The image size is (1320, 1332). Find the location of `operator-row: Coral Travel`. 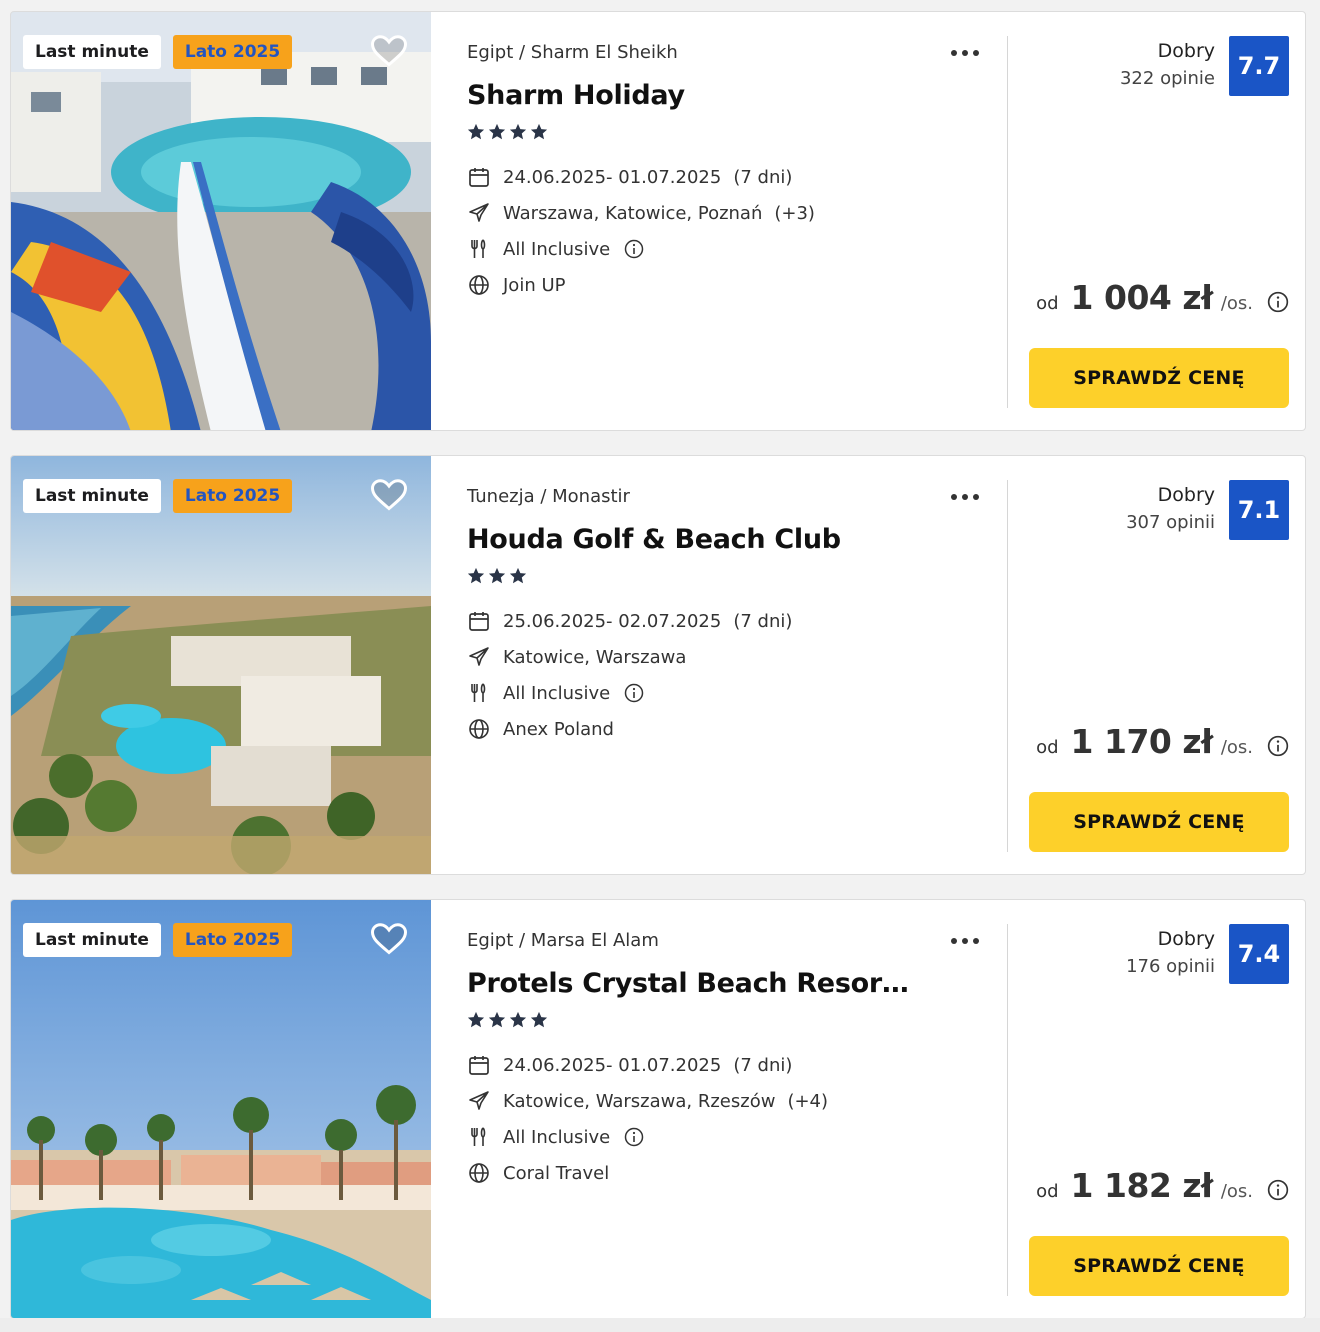

operator-row: Coral Travel is located at coordinates (538, 1173).